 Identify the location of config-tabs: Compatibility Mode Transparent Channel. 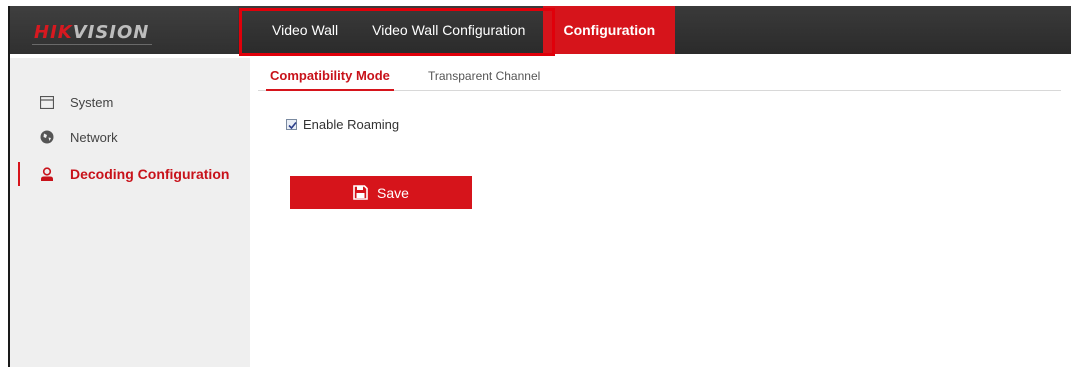
(659, 76).